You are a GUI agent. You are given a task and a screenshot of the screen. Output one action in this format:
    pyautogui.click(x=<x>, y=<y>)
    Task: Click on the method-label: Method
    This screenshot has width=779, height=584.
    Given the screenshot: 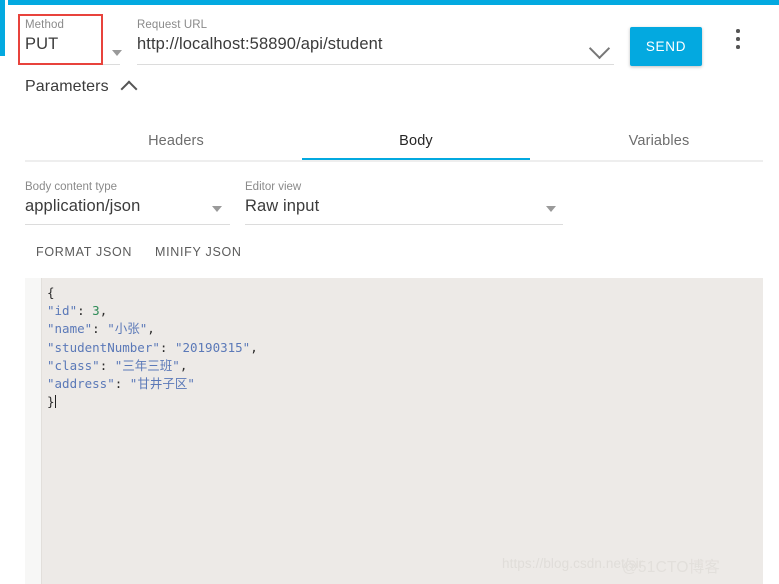 What is the action you would take?
    pyautogui.click(x=44, y=25)
    